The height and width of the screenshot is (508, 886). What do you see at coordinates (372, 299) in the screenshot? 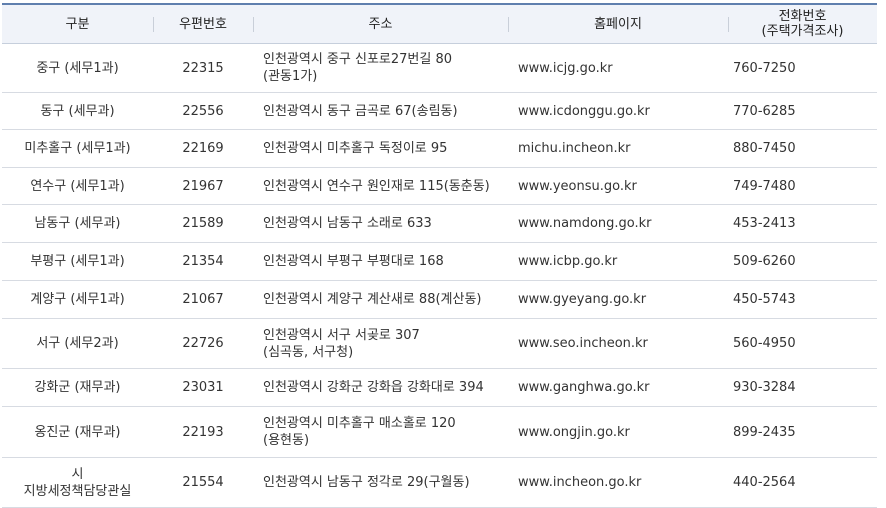
I see `address-cell: 인천광역시 계양구 계산새로 88(계산동)` at bounding box center [372, 299].